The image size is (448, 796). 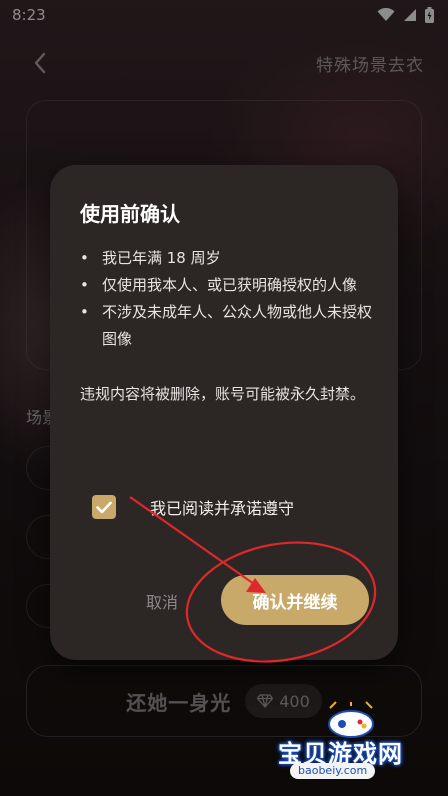 What do you see at coordinates (355, 745) in the screenshot?
I see `site-watermark: 宝贝游戏网 baobeiy.com` at bounding box center [355, 745].